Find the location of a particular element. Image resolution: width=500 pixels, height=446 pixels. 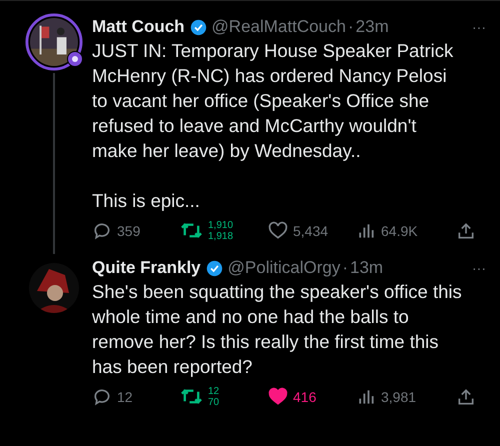

timestamp: 13m is located at coordinates (367, 268).